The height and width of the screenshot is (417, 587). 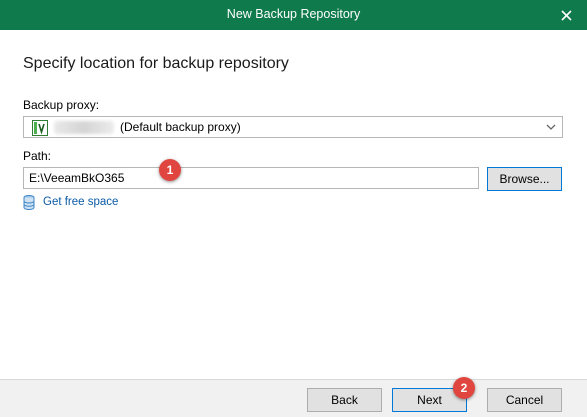 What do you see at coordinates (293, 127) in the screenshot?
I see `backup-proxy-select: (Default backup proxy)` at bounding box center [293, 127].